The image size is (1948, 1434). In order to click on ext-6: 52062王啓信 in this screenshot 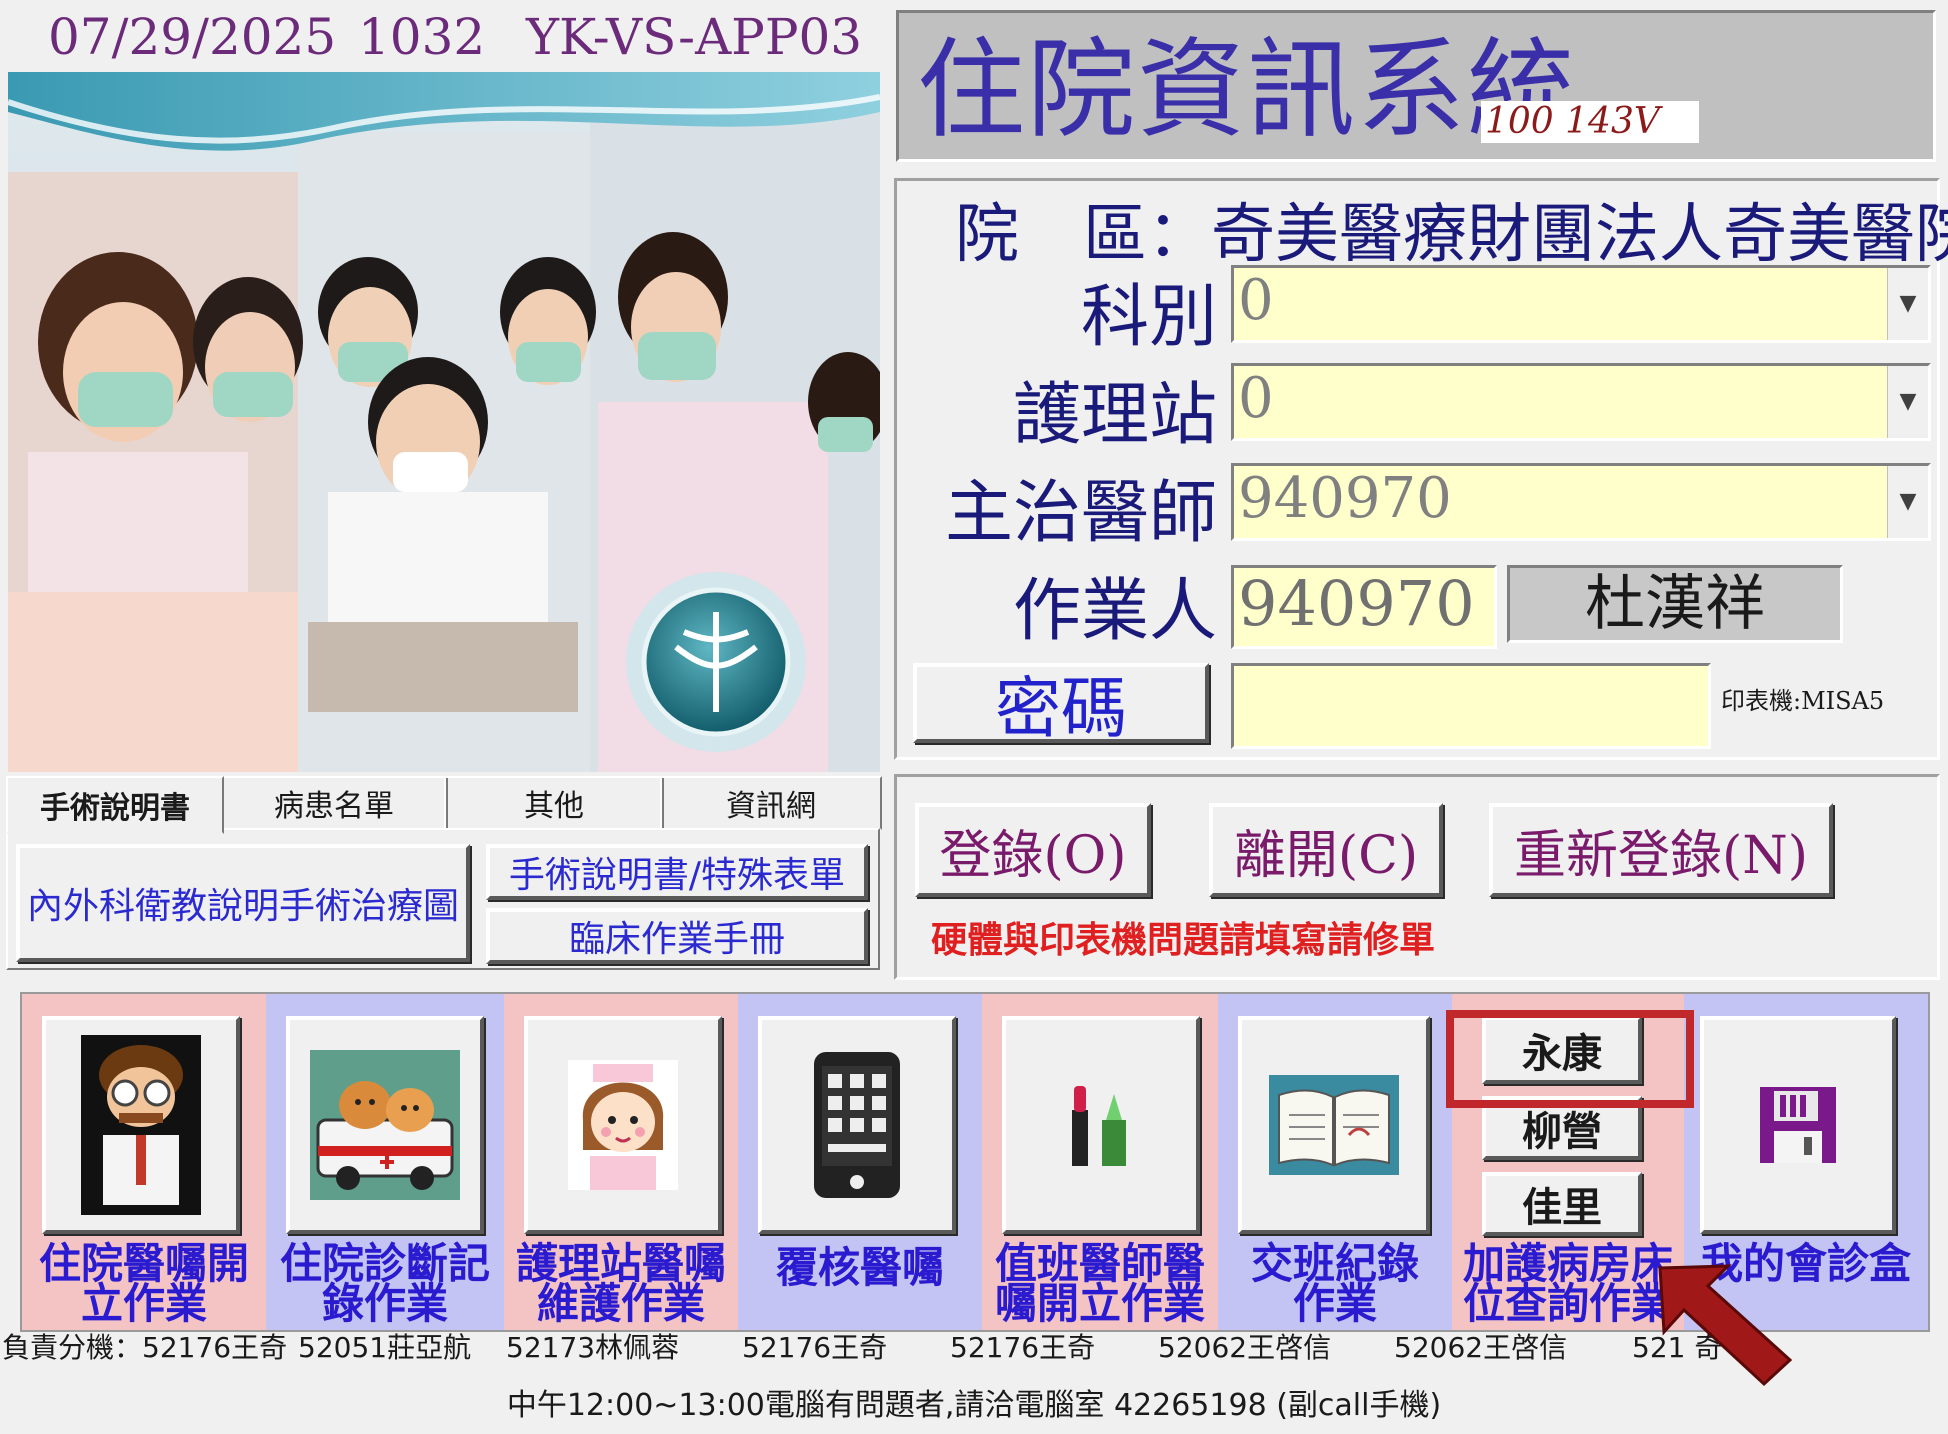, I will do `click(1245, 1347)`.